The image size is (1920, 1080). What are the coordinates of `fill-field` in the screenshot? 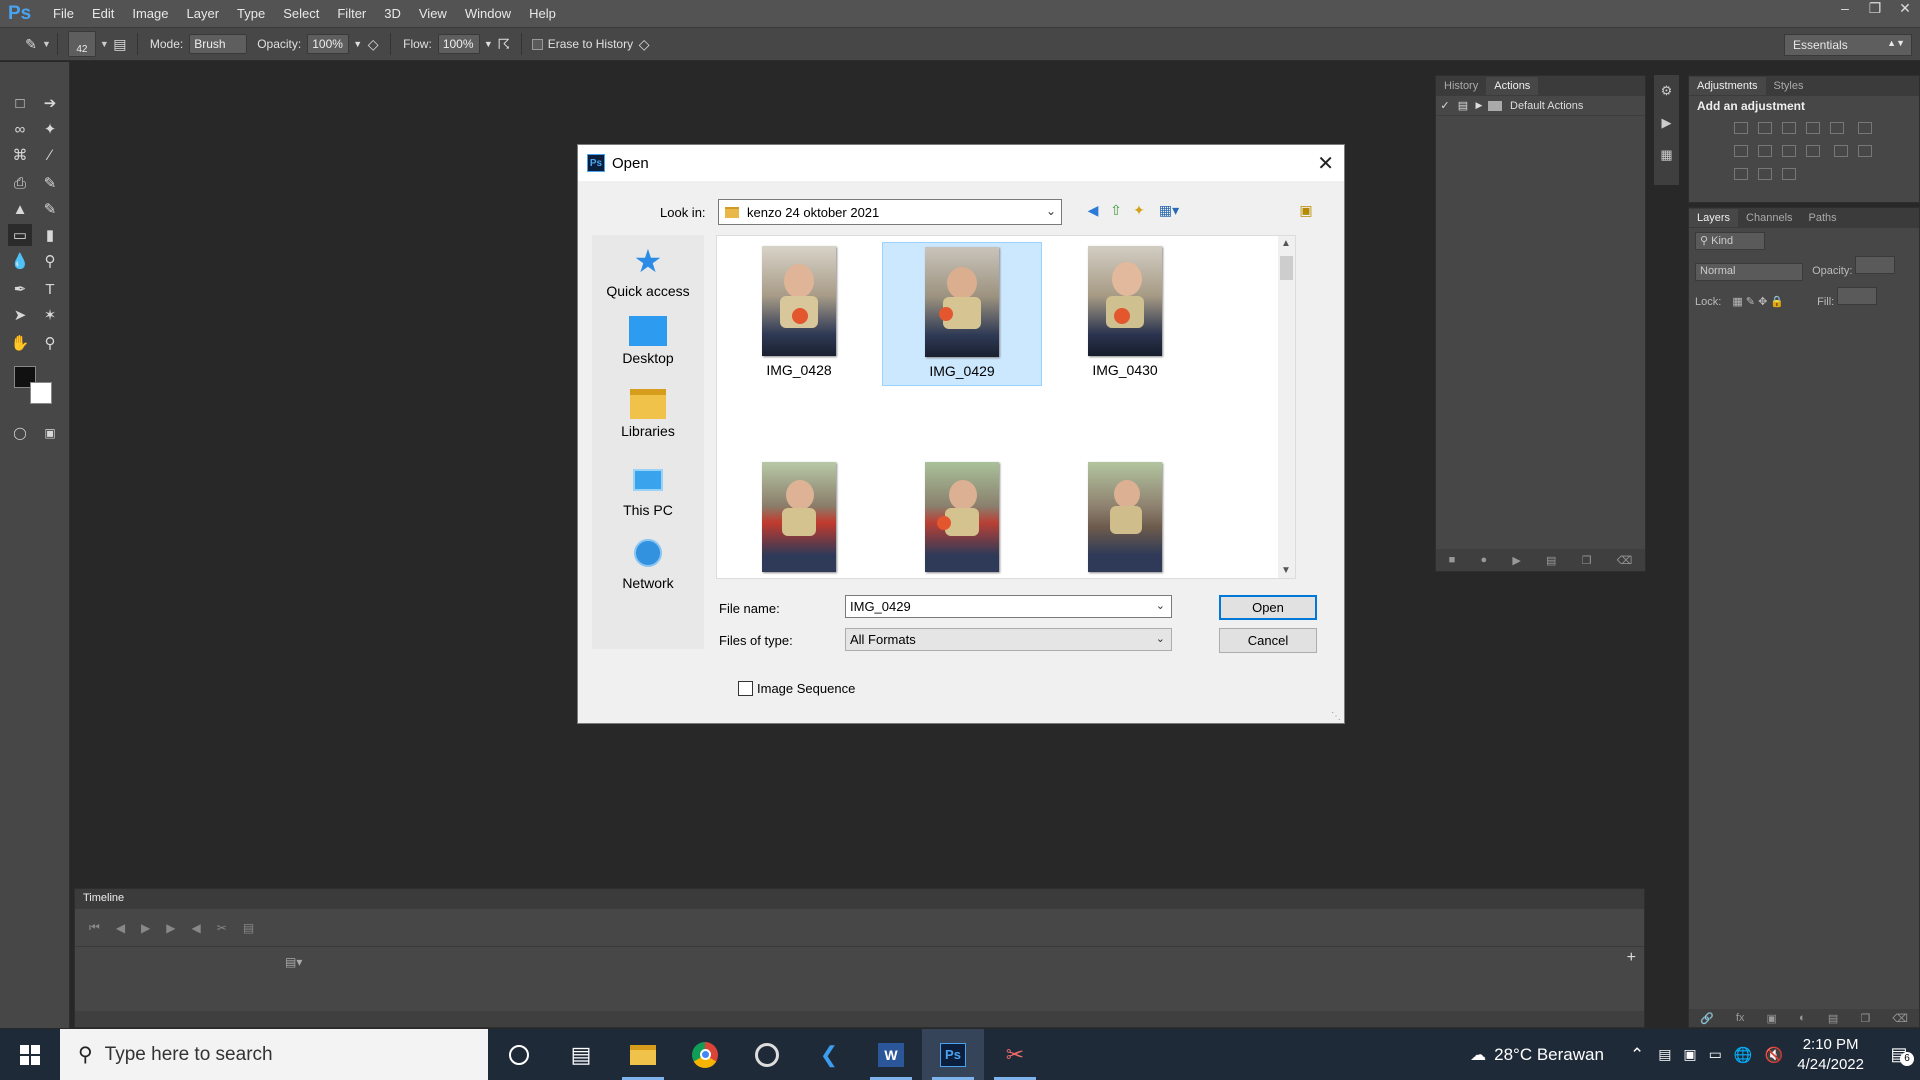 It's located at (1857, 296).